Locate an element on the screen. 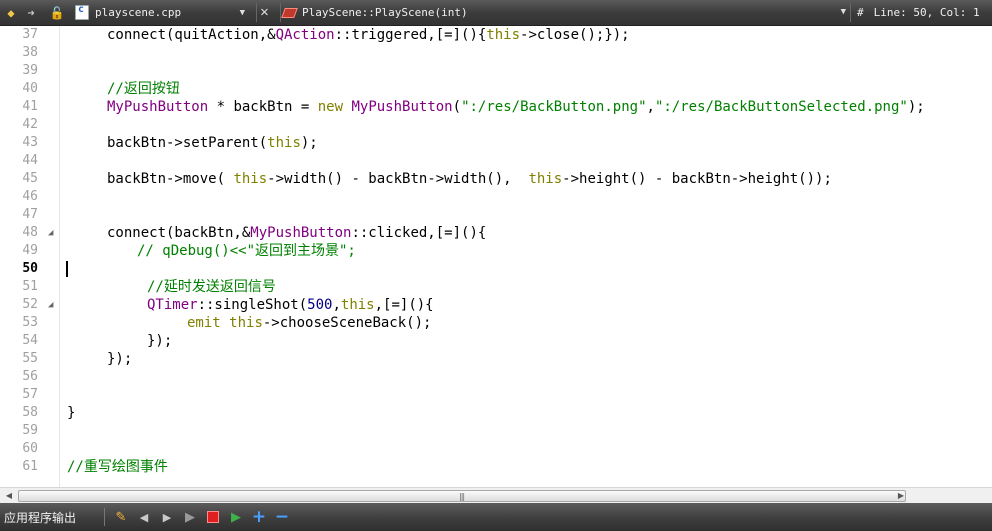 The height and width of the screenshot is (531, 992). scroll-right-icon: ▶ is located at coordinates (901, 496).